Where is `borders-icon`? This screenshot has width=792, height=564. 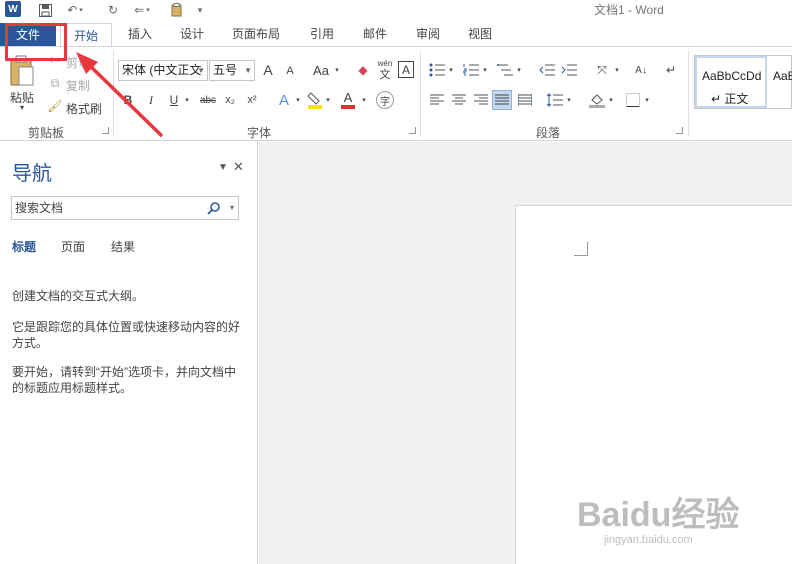 borders-icon is located at coordinates (633, 100).